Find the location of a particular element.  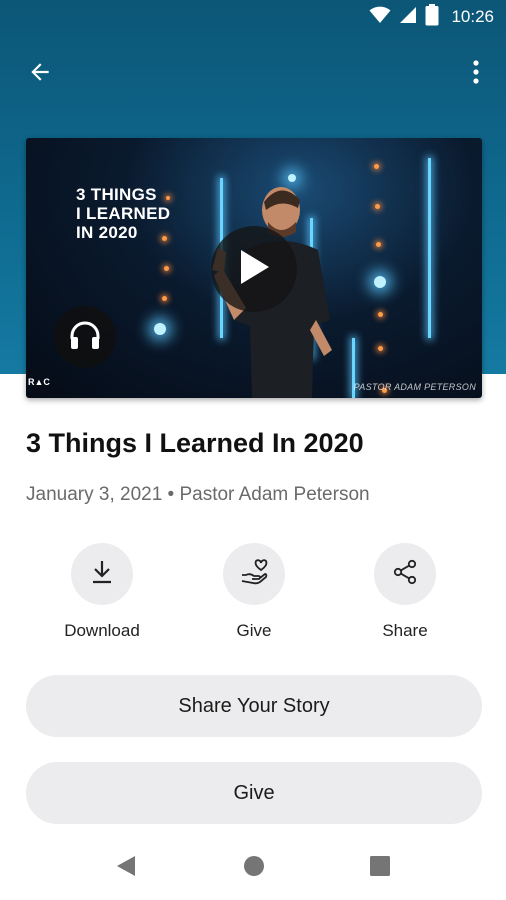

status-bar: 10:26 is located at coordinates (253, 17).